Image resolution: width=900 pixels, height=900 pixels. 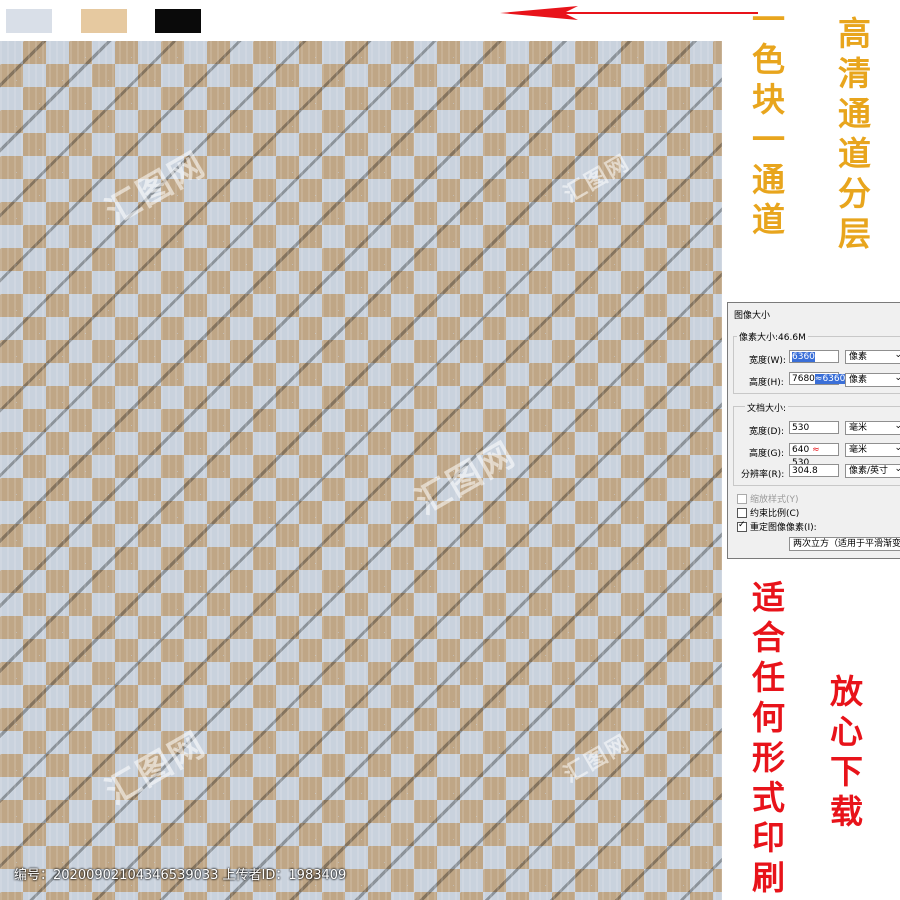 What do you see at coordinates (872, 427) in the screenshot?
I see `doc-width-unit-select: 毫米` at bounding box center [872, 427].